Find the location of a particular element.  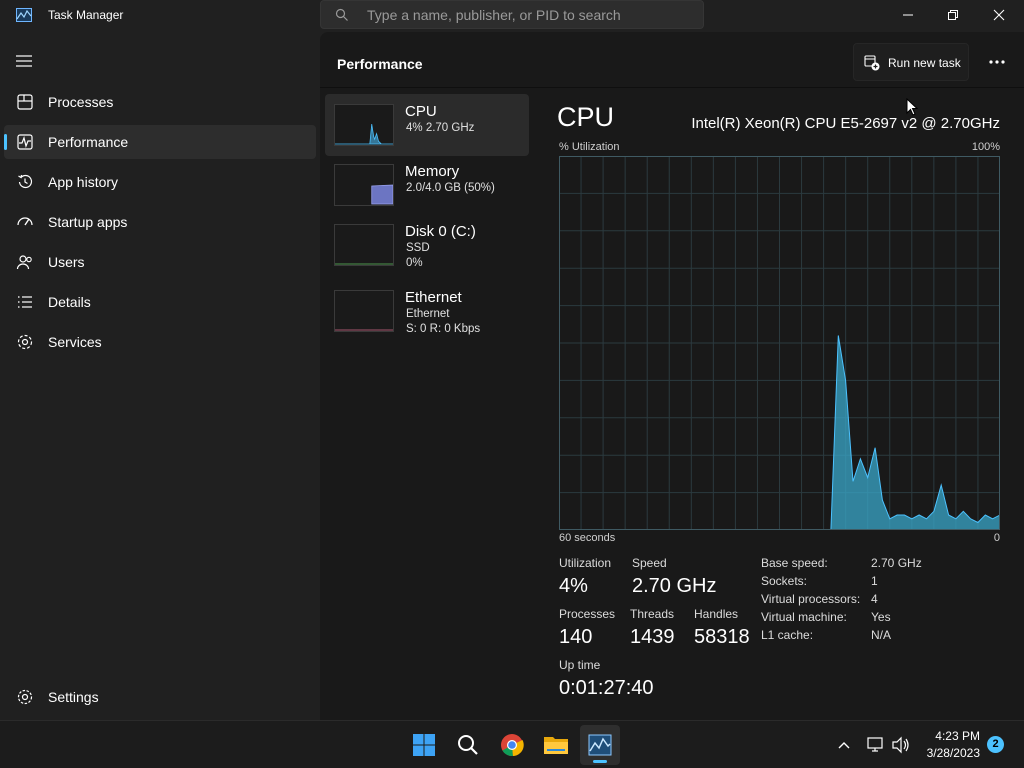

restore-button is located at coordinates (953, 15).